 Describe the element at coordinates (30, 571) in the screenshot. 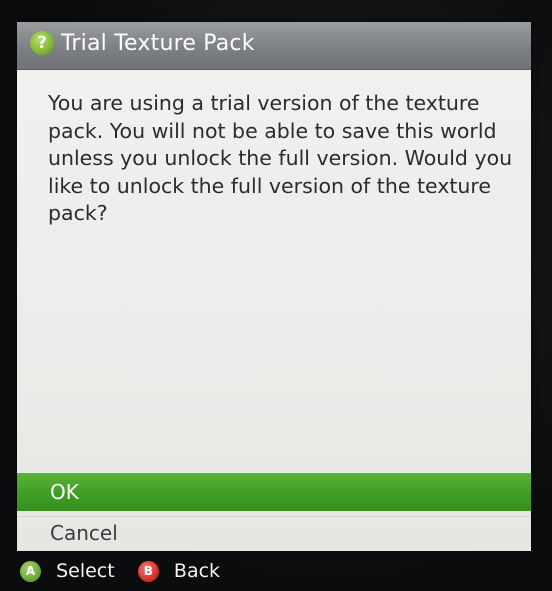

I see `a-button-icon: A` at that location.